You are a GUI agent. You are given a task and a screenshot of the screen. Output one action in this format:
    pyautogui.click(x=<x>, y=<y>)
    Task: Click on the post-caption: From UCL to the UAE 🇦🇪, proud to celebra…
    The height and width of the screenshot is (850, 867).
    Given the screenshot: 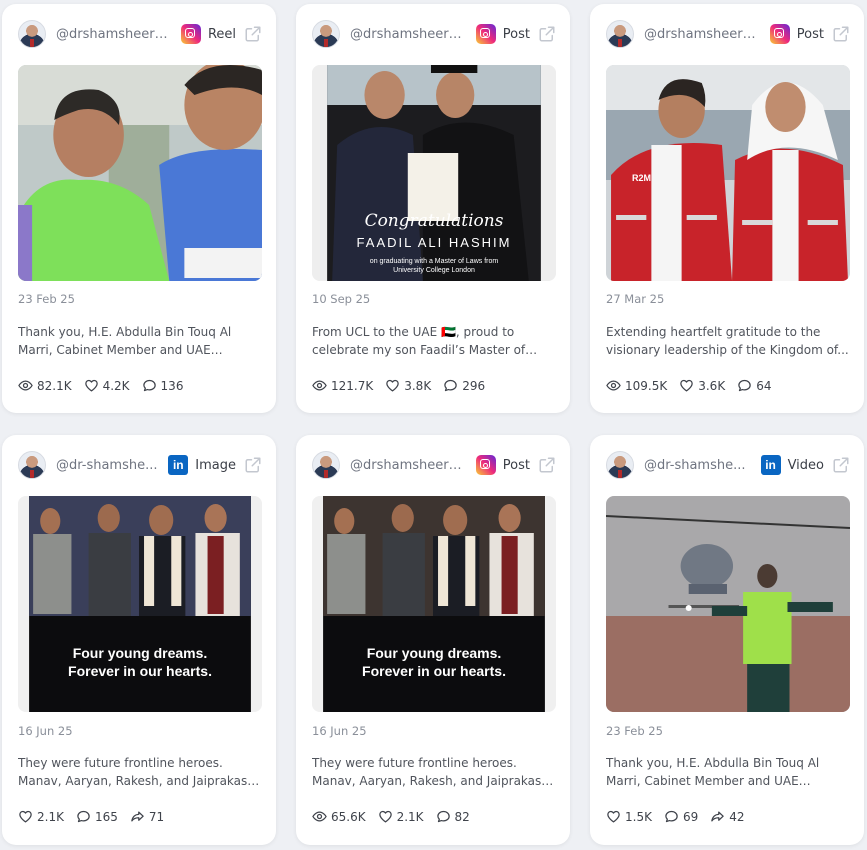 What is the action you would take?
    pyautogui.click(x=419, y=341)
    